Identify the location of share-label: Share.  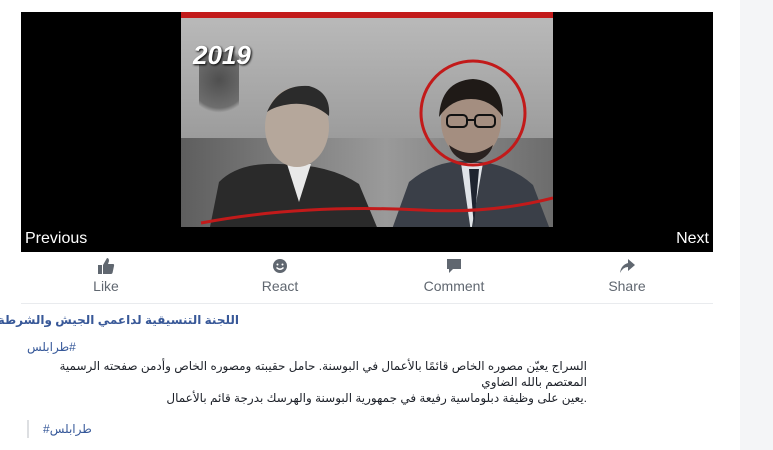
(627, 286).